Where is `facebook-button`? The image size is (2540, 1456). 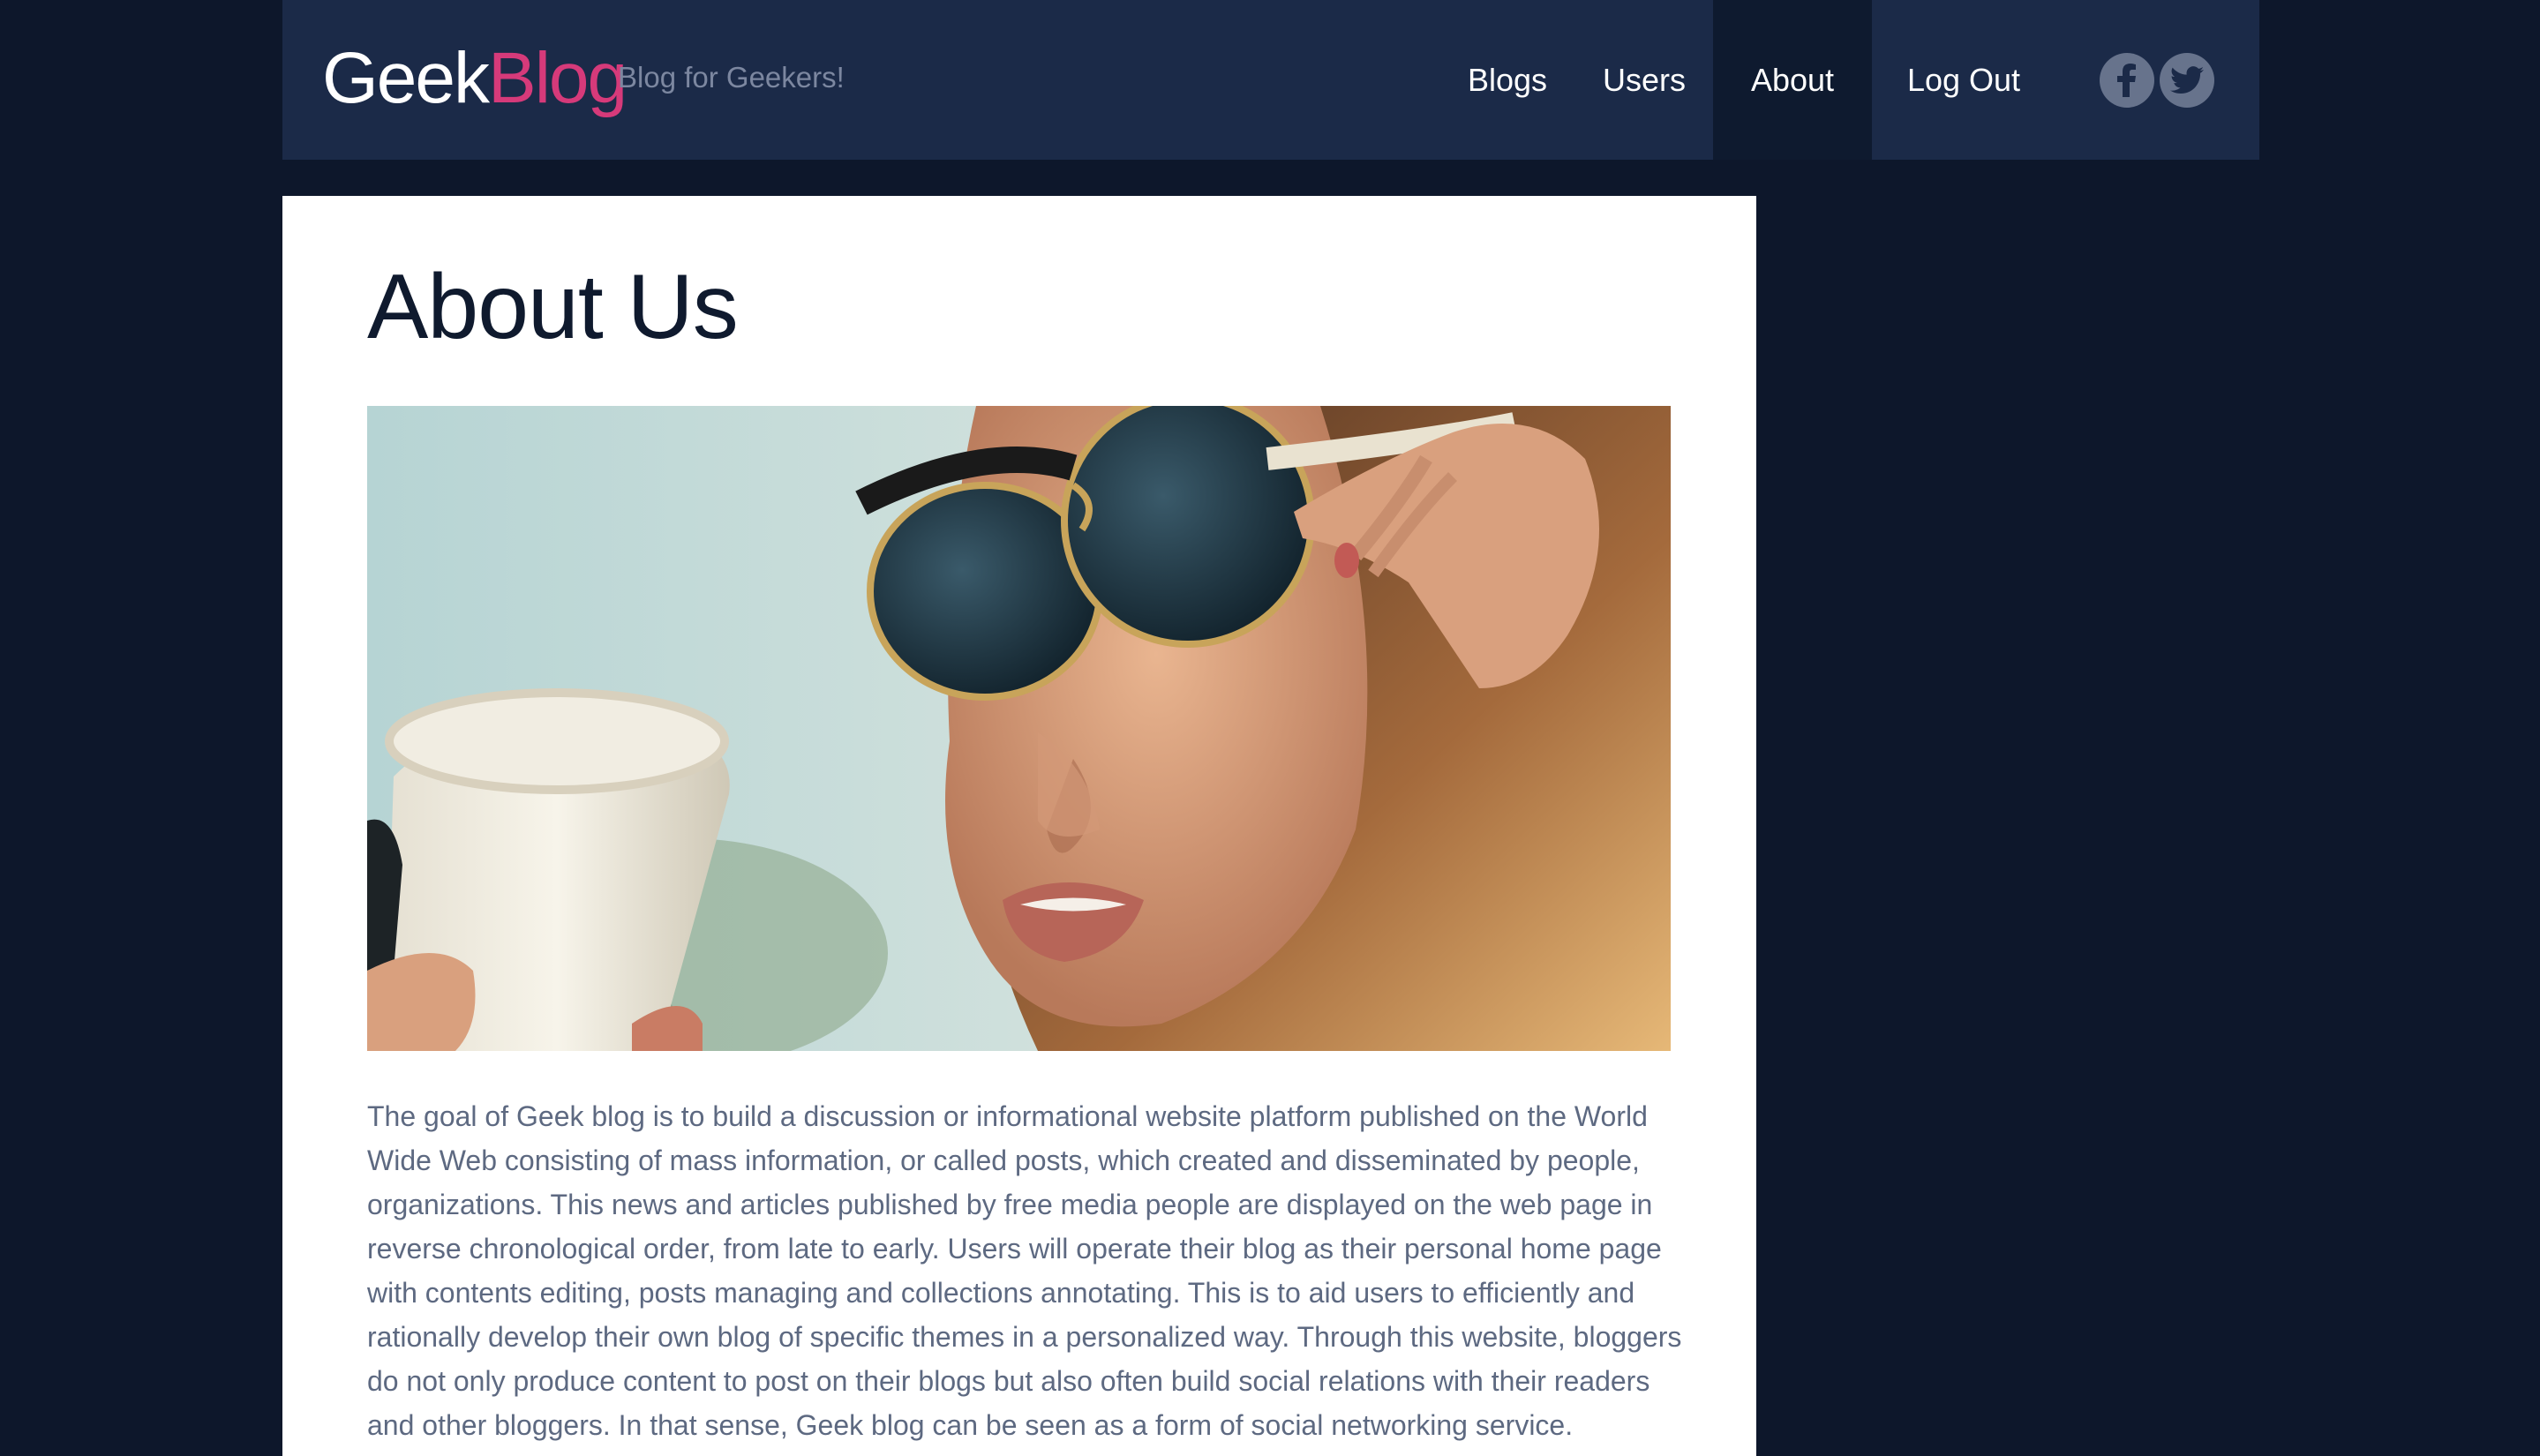
facebook-button is located at coordinates (2127, 80).